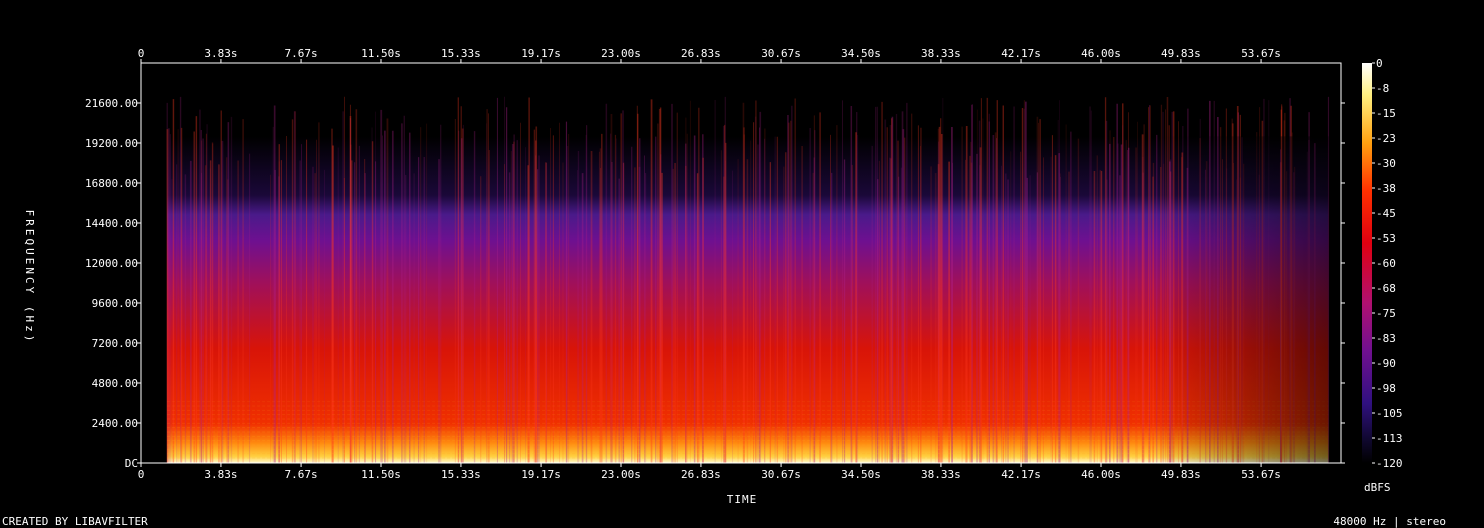  Describe the element at coordinates (781, 53) in the screenshot. I see `x-tick-label-top: 30.67s` at that location.